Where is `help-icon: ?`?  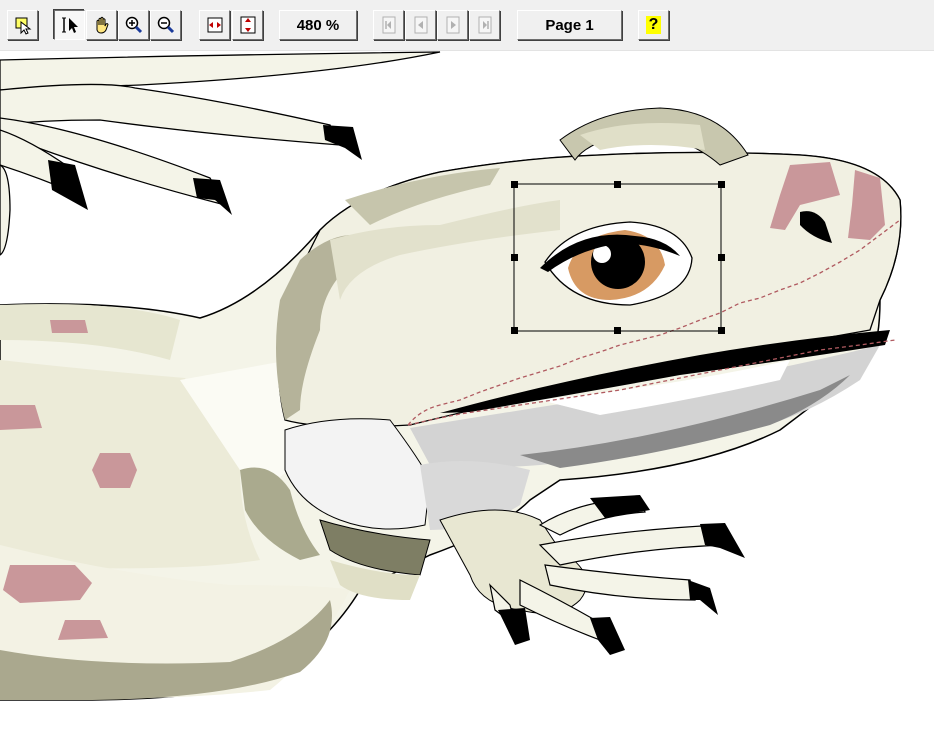
help-icon: ? is located at coordinates (653, 25).